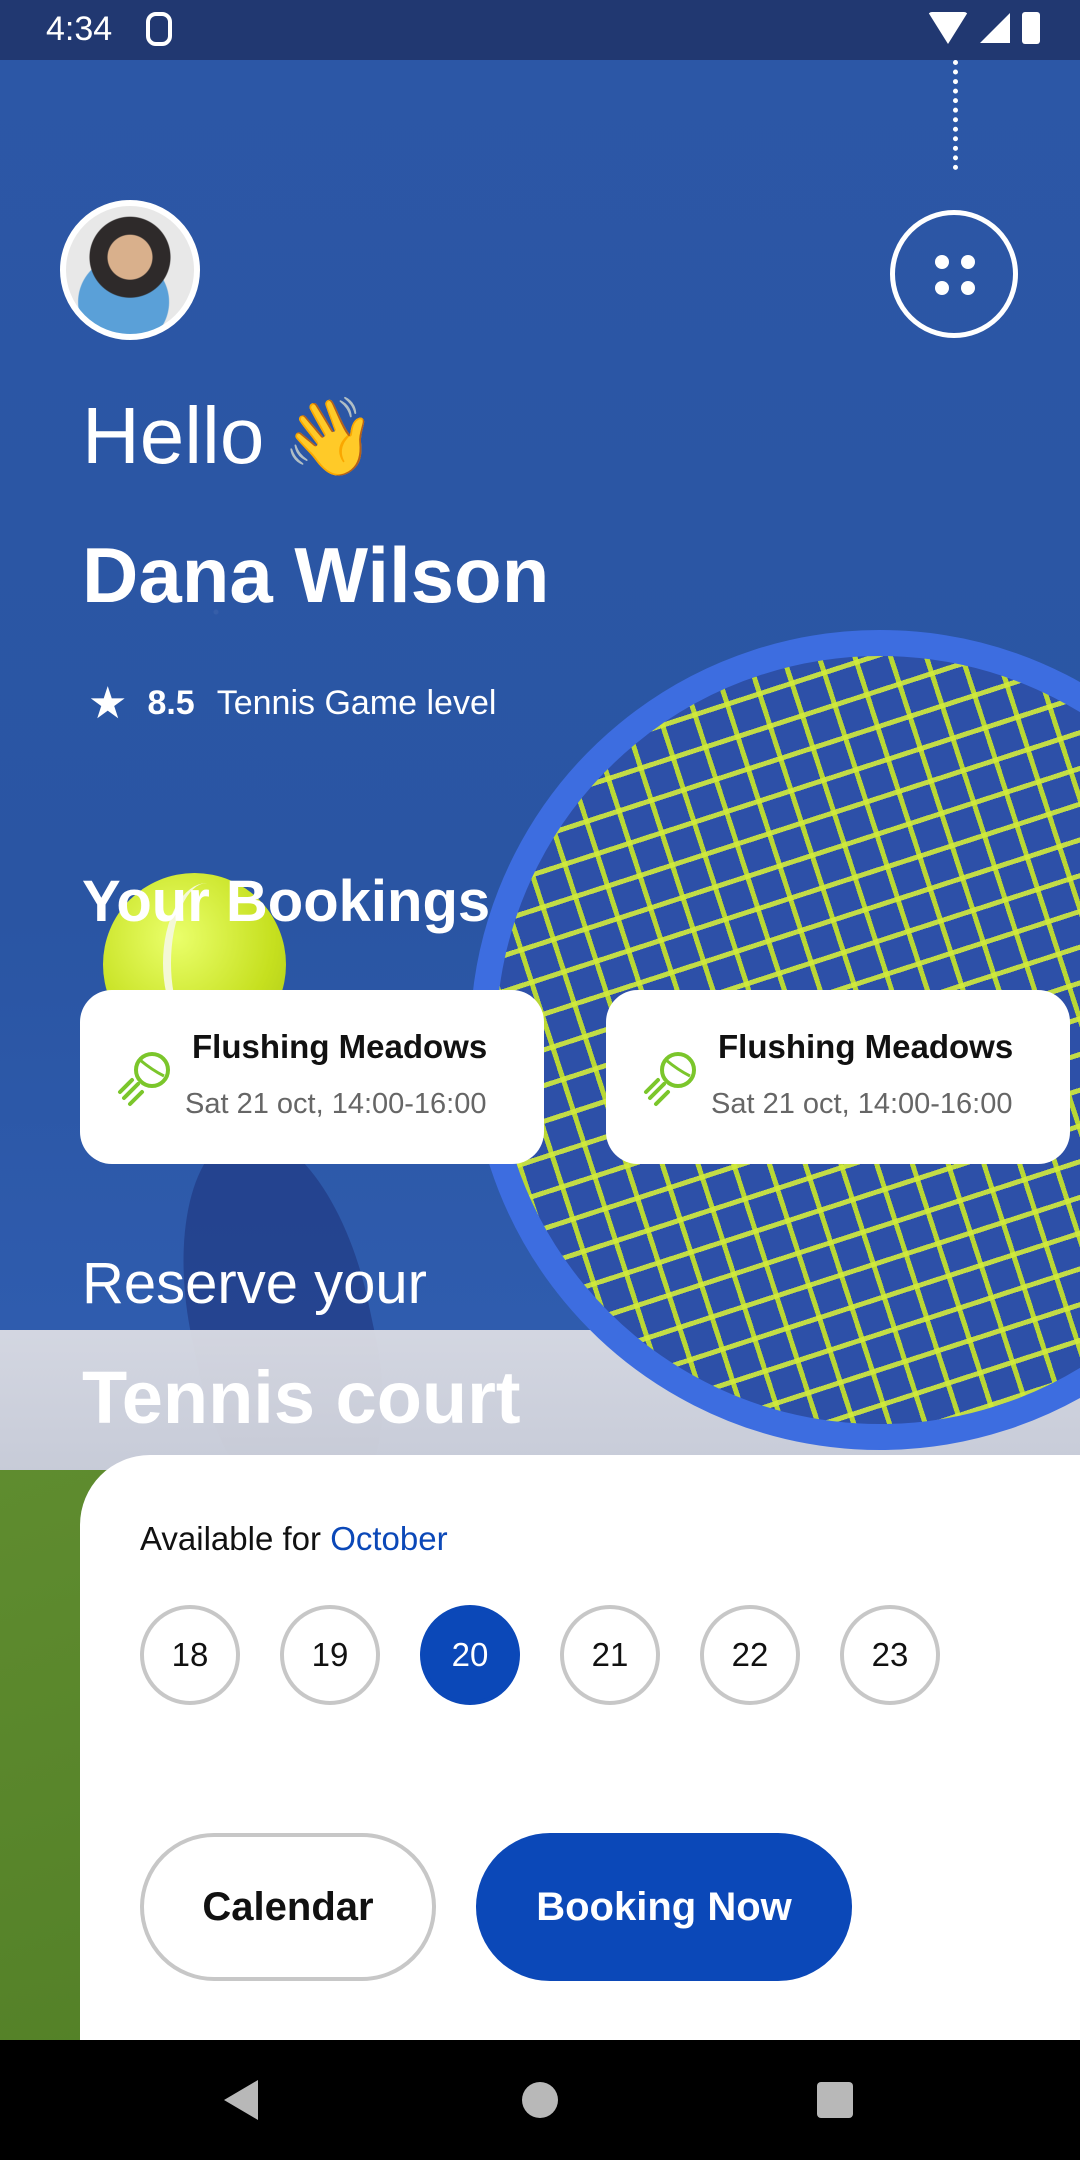  What do you see at coordinates (301, 1397) in the screenshot?
I see `reserve-title: Tennis court` at bounding box center [301, 1397].